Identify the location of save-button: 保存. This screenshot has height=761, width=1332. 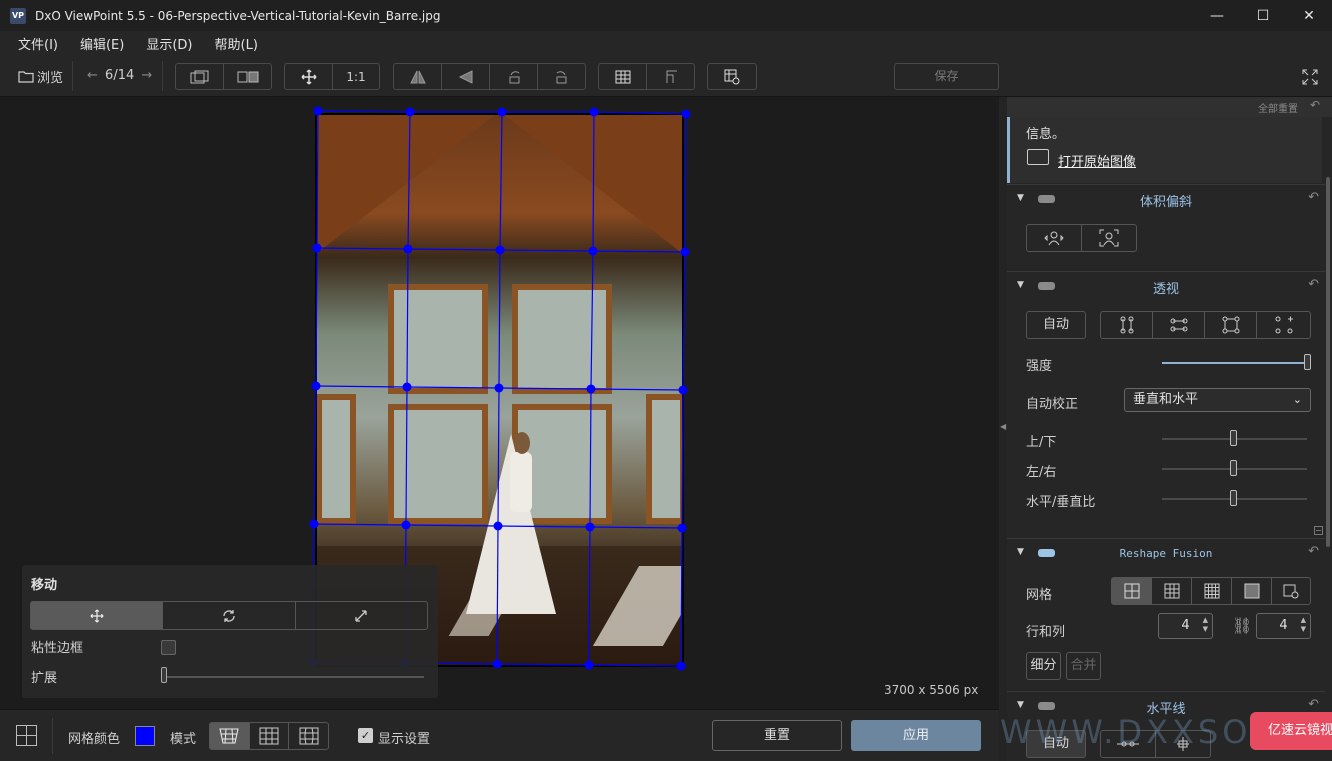
(946, 76).